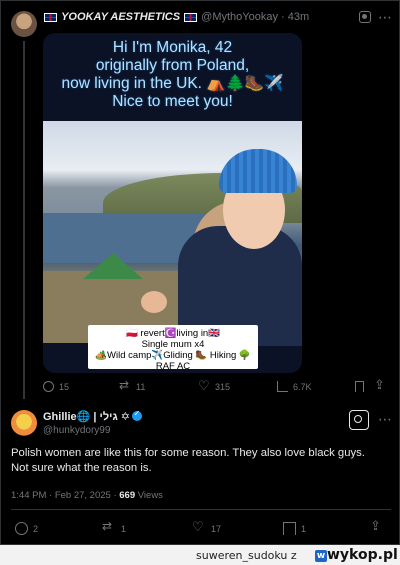 This screenshot has height=565, width=400. Describe the element at coordinates (76, 430) in the screenshot. I see `handle: @hunkydory99` at that location.